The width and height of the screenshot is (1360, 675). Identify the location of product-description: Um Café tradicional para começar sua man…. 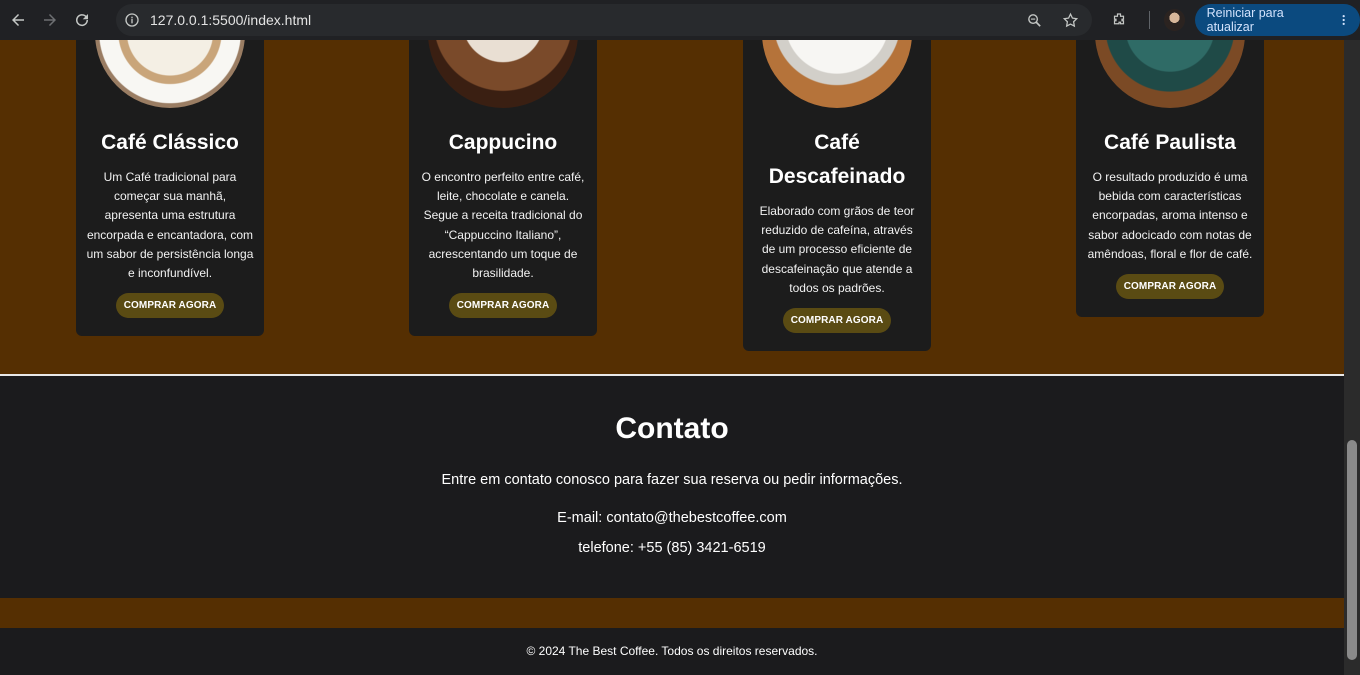
(170, 225).